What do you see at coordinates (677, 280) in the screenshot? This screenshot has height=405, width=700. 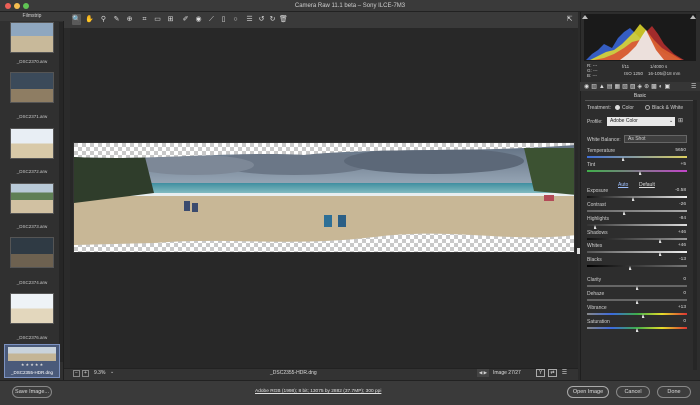 I see `clarity-value: 0` at bounding box center [677, 280].